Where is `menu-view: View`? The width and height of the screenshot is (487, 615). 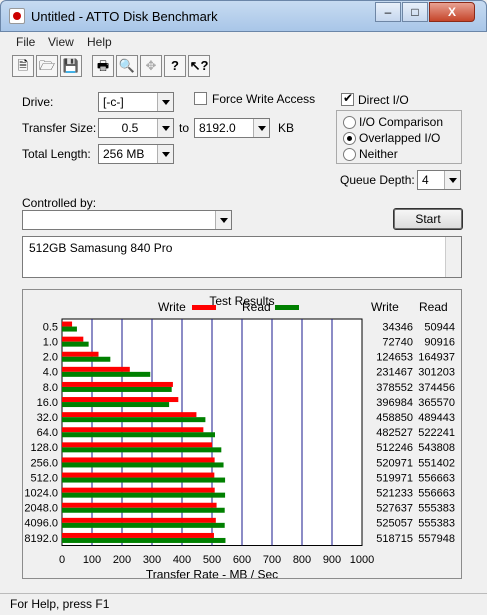 menu-view: View is located at coordinates (61, 42).